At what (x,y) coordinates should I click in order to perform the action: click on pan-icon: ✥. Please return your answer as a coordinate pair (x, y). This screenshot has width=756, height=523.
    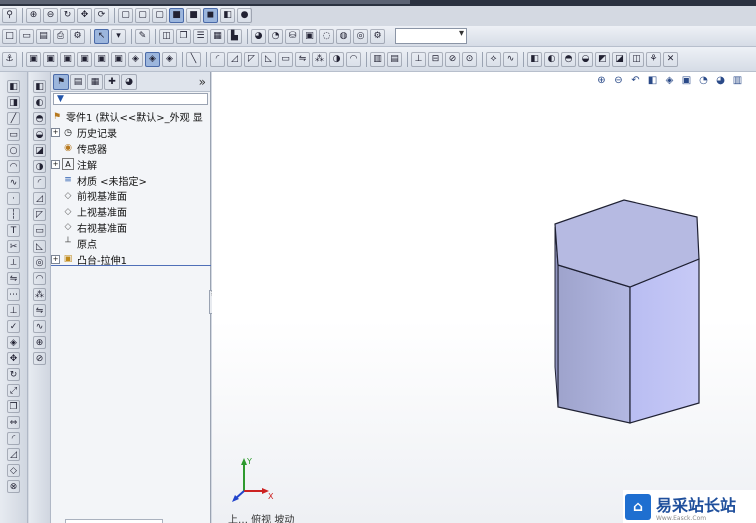
    Looking at the image, I should click on (84, 15).